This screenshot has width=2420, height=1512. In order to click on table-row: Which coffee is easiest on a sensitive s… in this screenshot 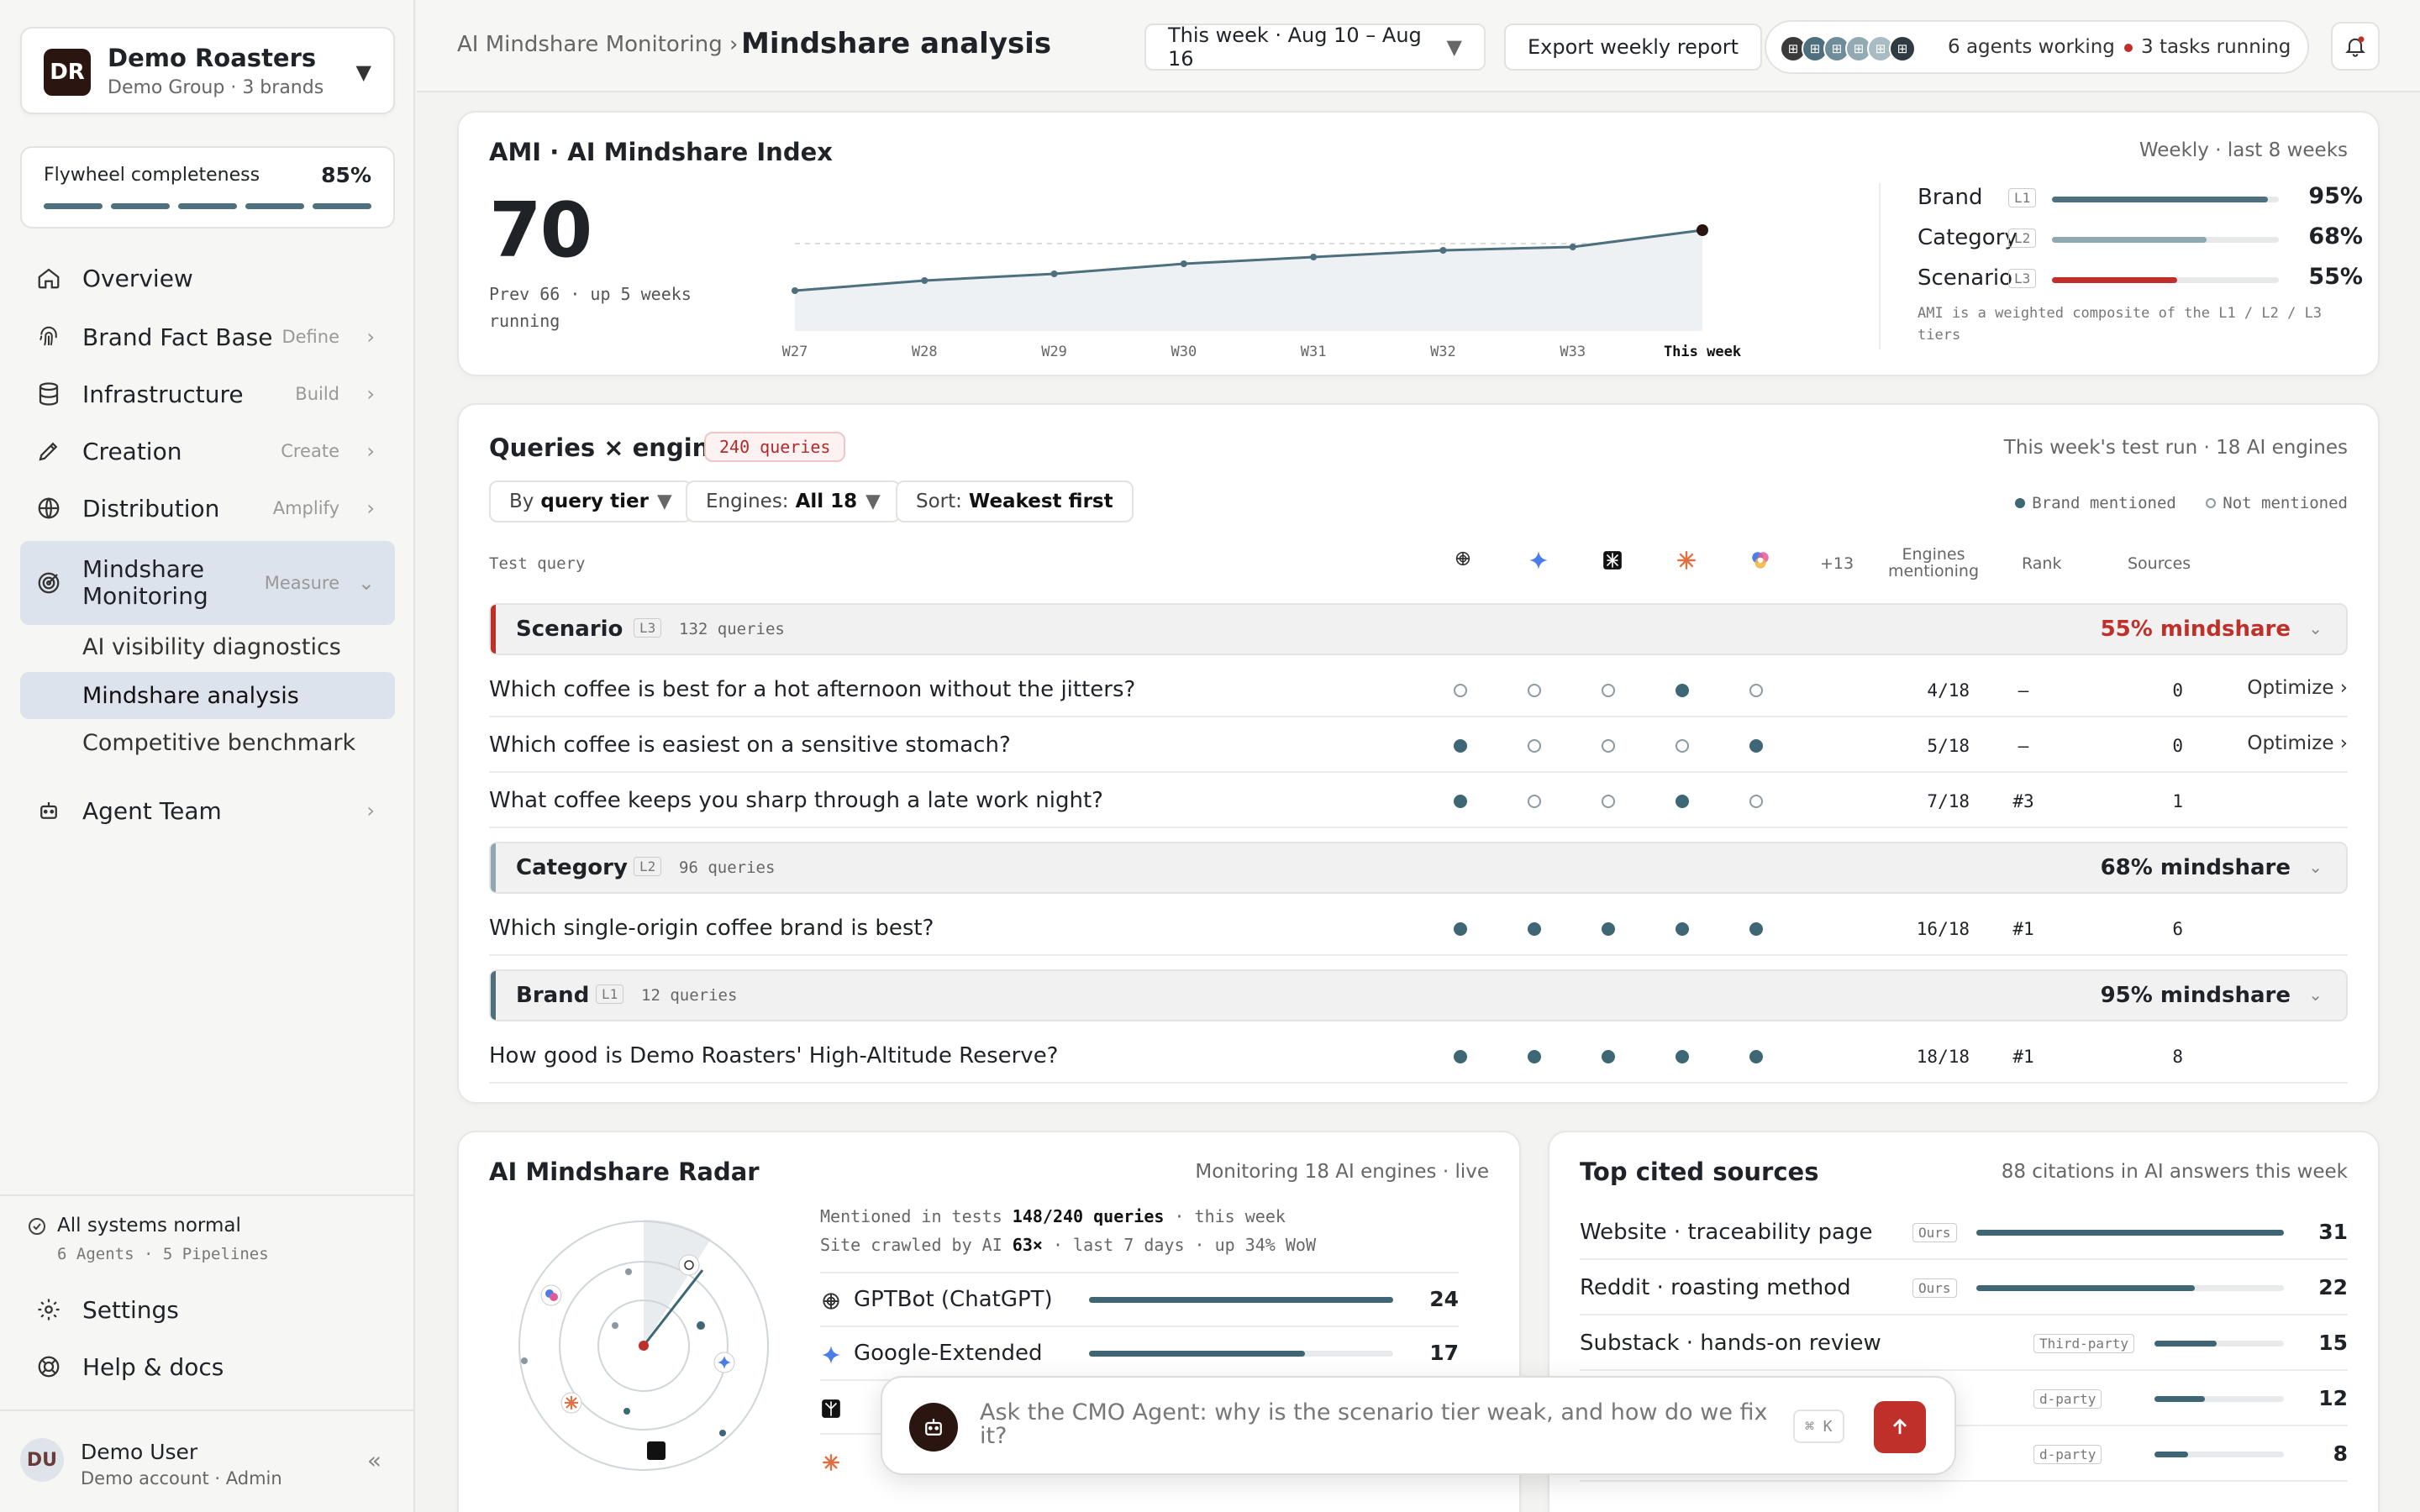, I will do `click(1418, 746)`.